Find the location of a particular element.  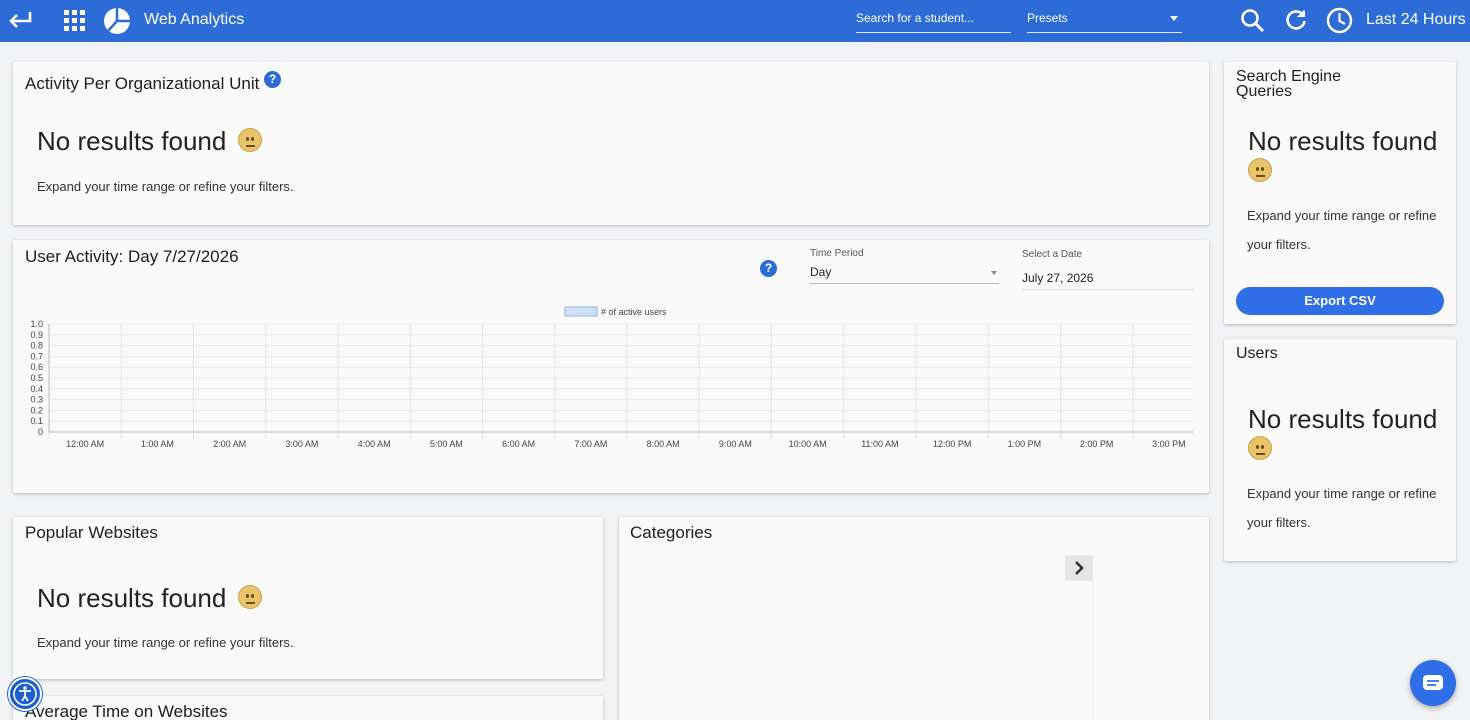

y-tick-label: 0.1 is located at coordinates (36, 421).